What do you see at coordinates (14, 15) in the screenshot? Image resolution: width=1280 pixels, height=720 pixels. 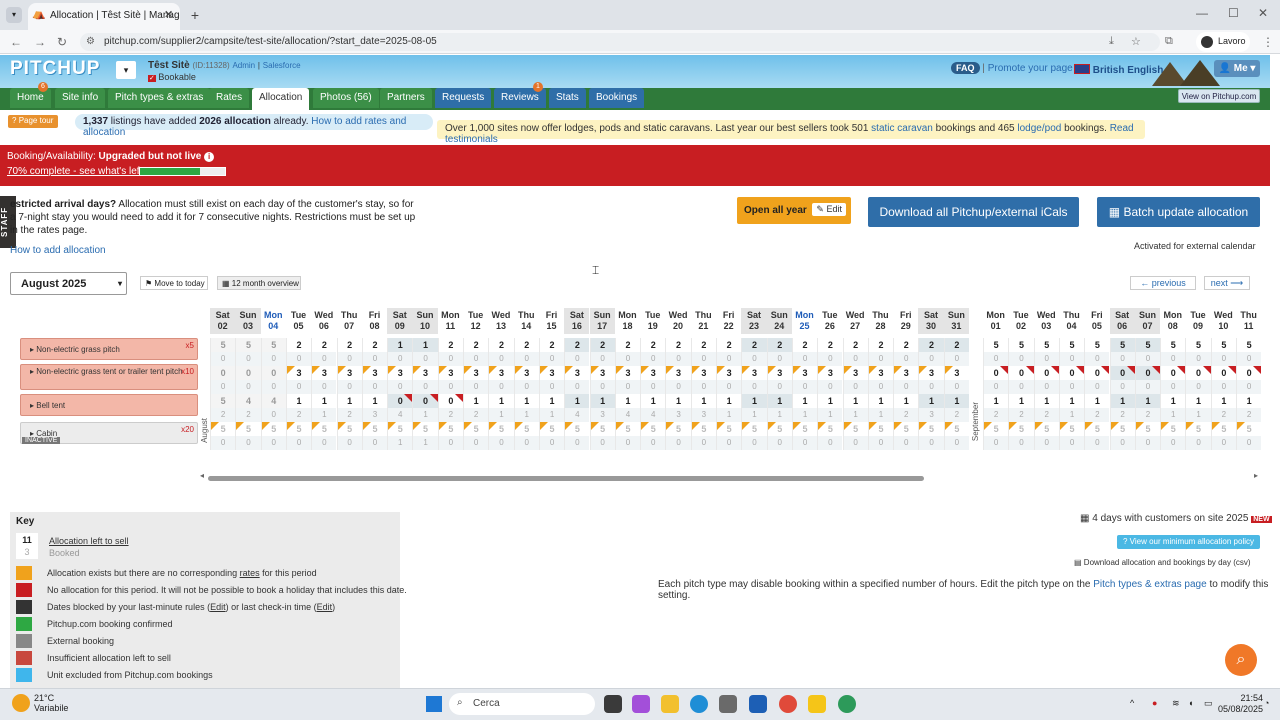 I see `tab-search-button: ▾` at bounding box center [14, 15].